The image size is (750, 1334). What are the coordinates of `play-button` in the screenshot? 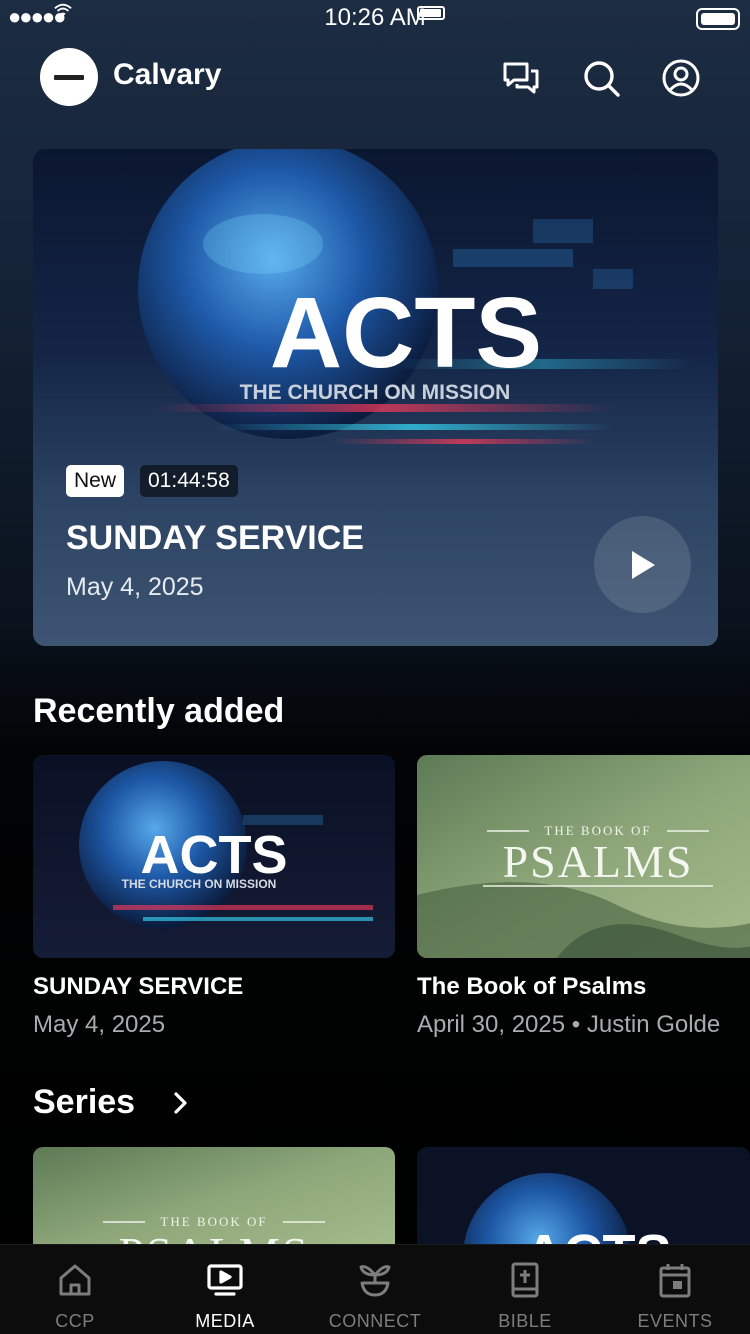 It's located at (642, 564).